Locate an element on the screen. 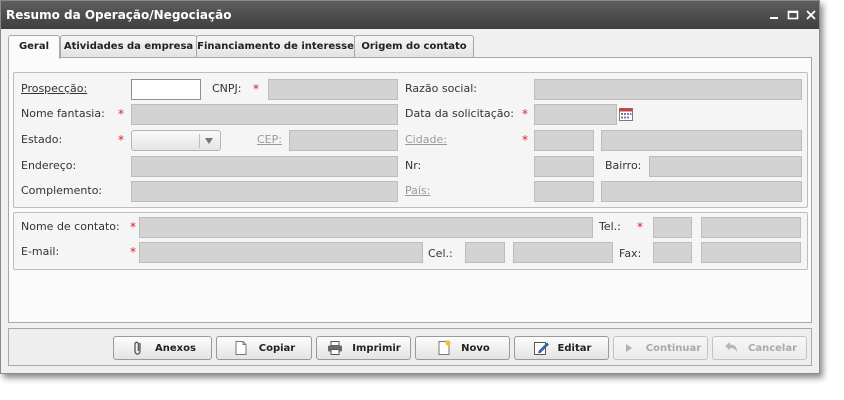 This screenshot has height=400, width=844. novo-button: Novo is located at coordinates (462, 348).